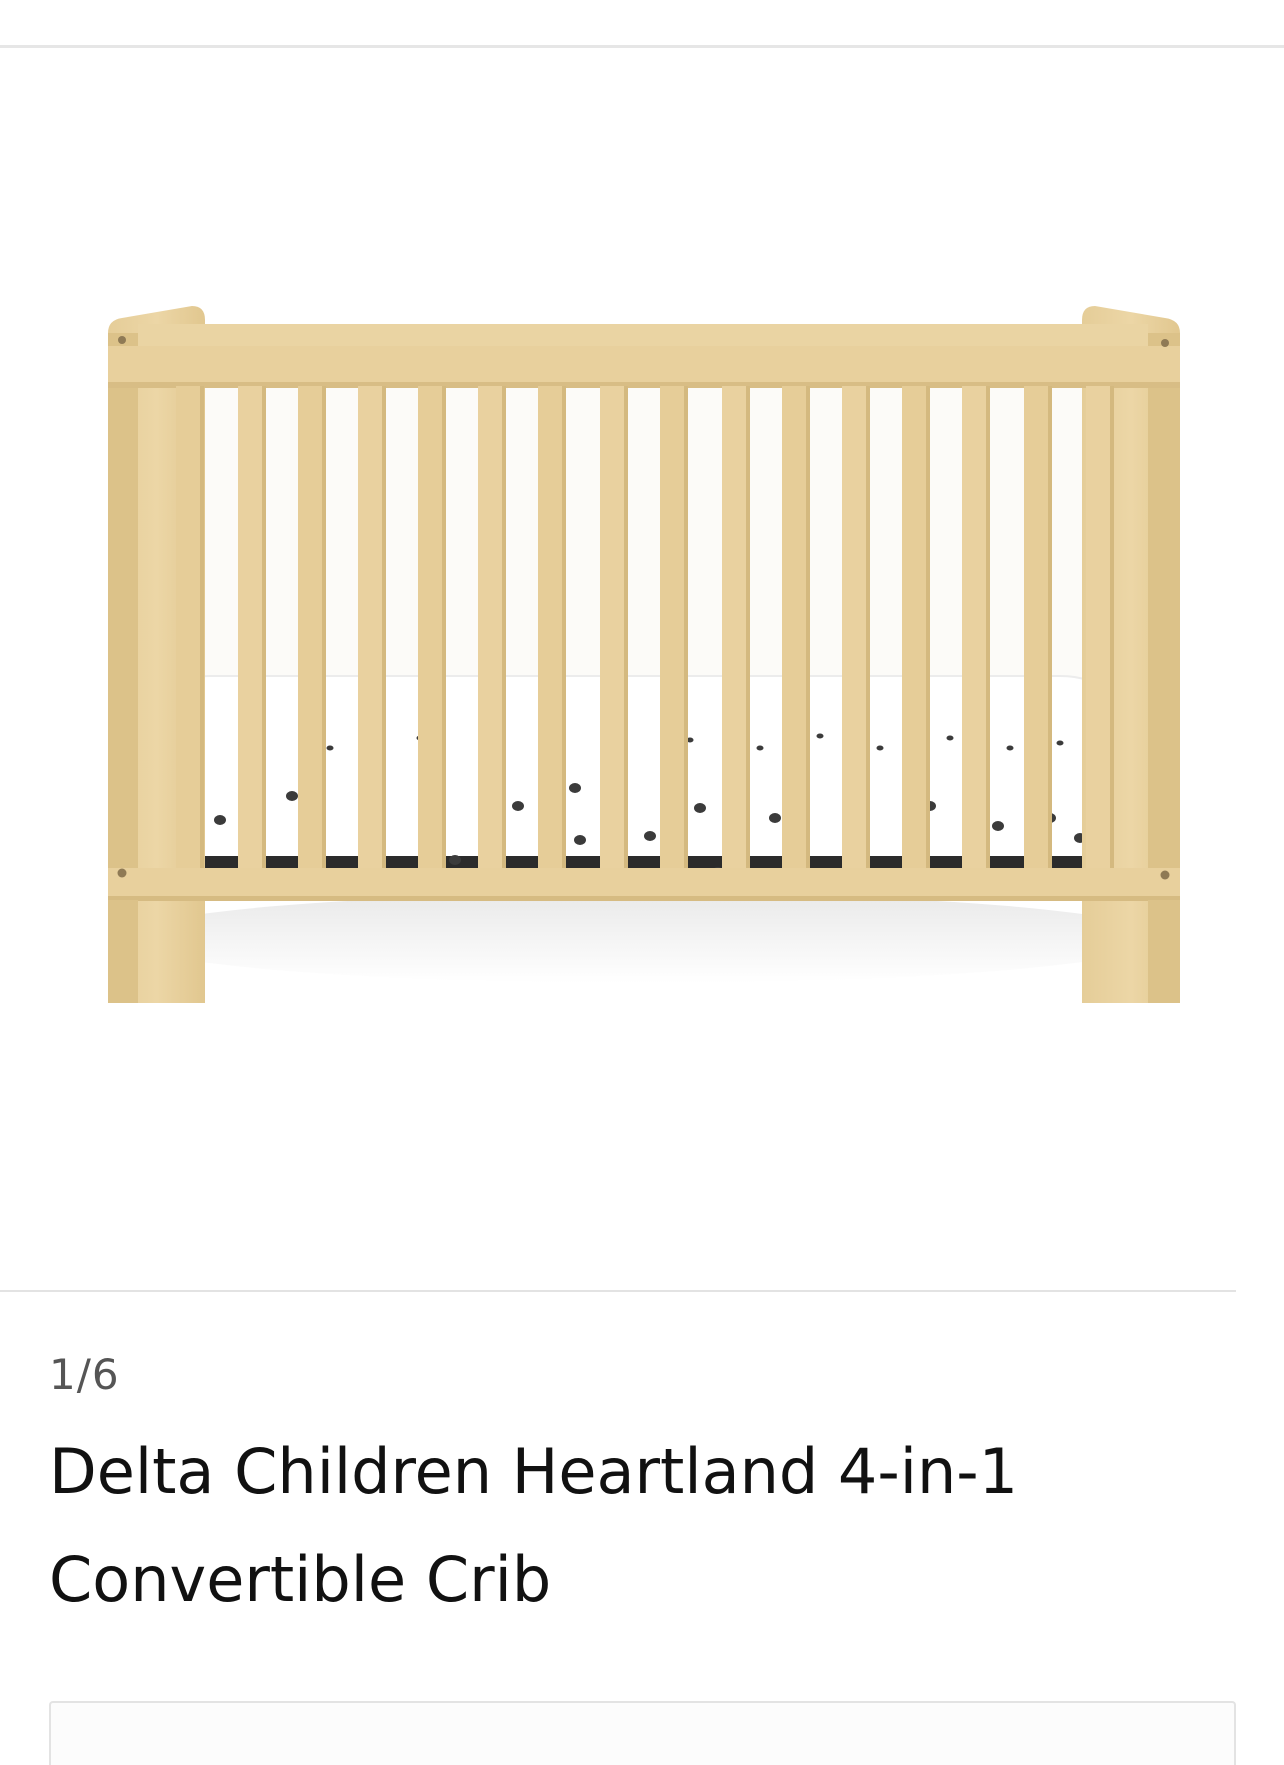 The width and height of the screenshot is (1284, 1765). Describe the element at coordinates (618, 1291) in the screenshot. I see `gallery-divider` at that location.